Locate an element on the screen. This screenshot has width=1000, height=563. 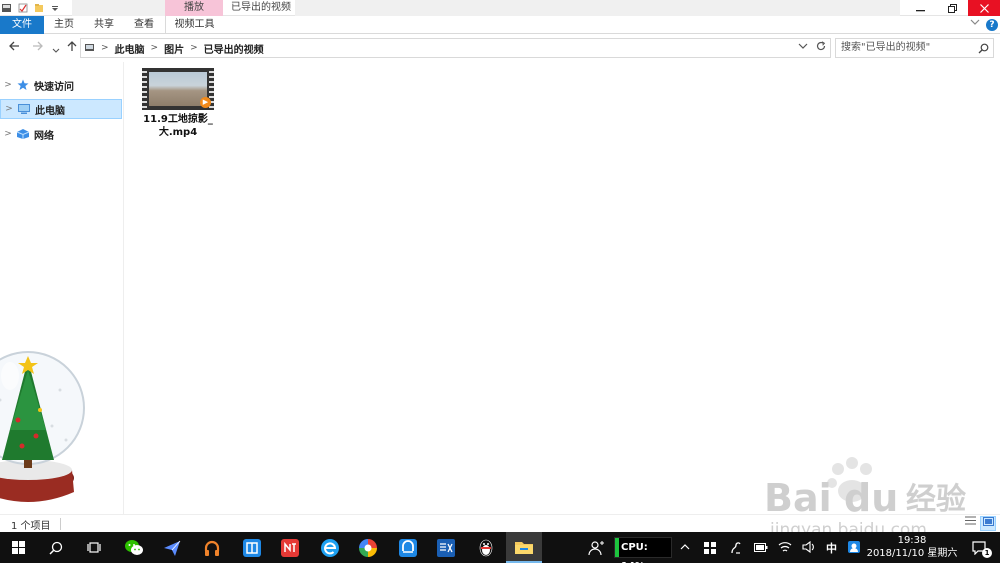
item-count: 1 个项目 is located at coordinates (31, 526).